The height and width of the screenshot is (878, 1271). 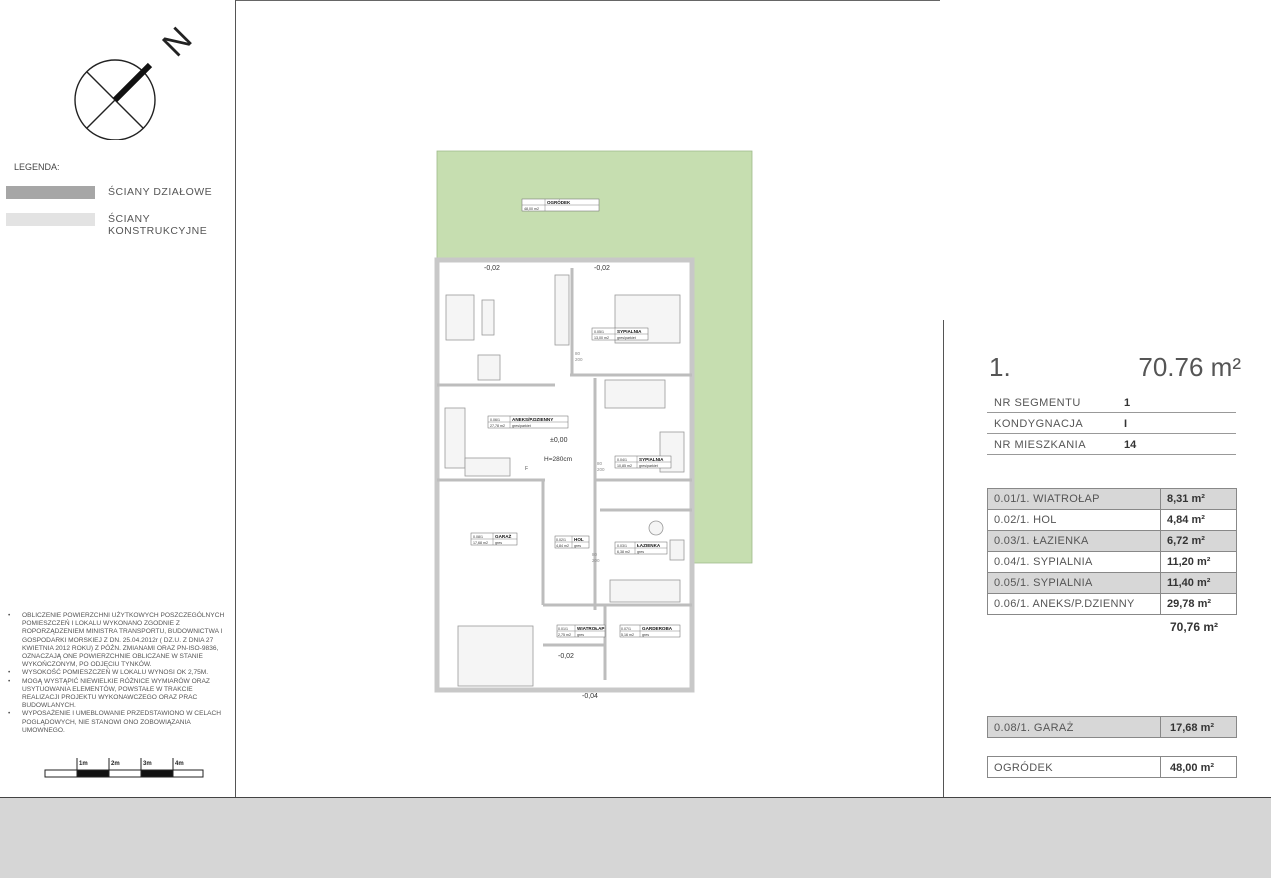 What do you see at coordinates (1198, 520) in the screenshot?
I see `room-area: 4,84 m²` at bounding box center [1198, 520].